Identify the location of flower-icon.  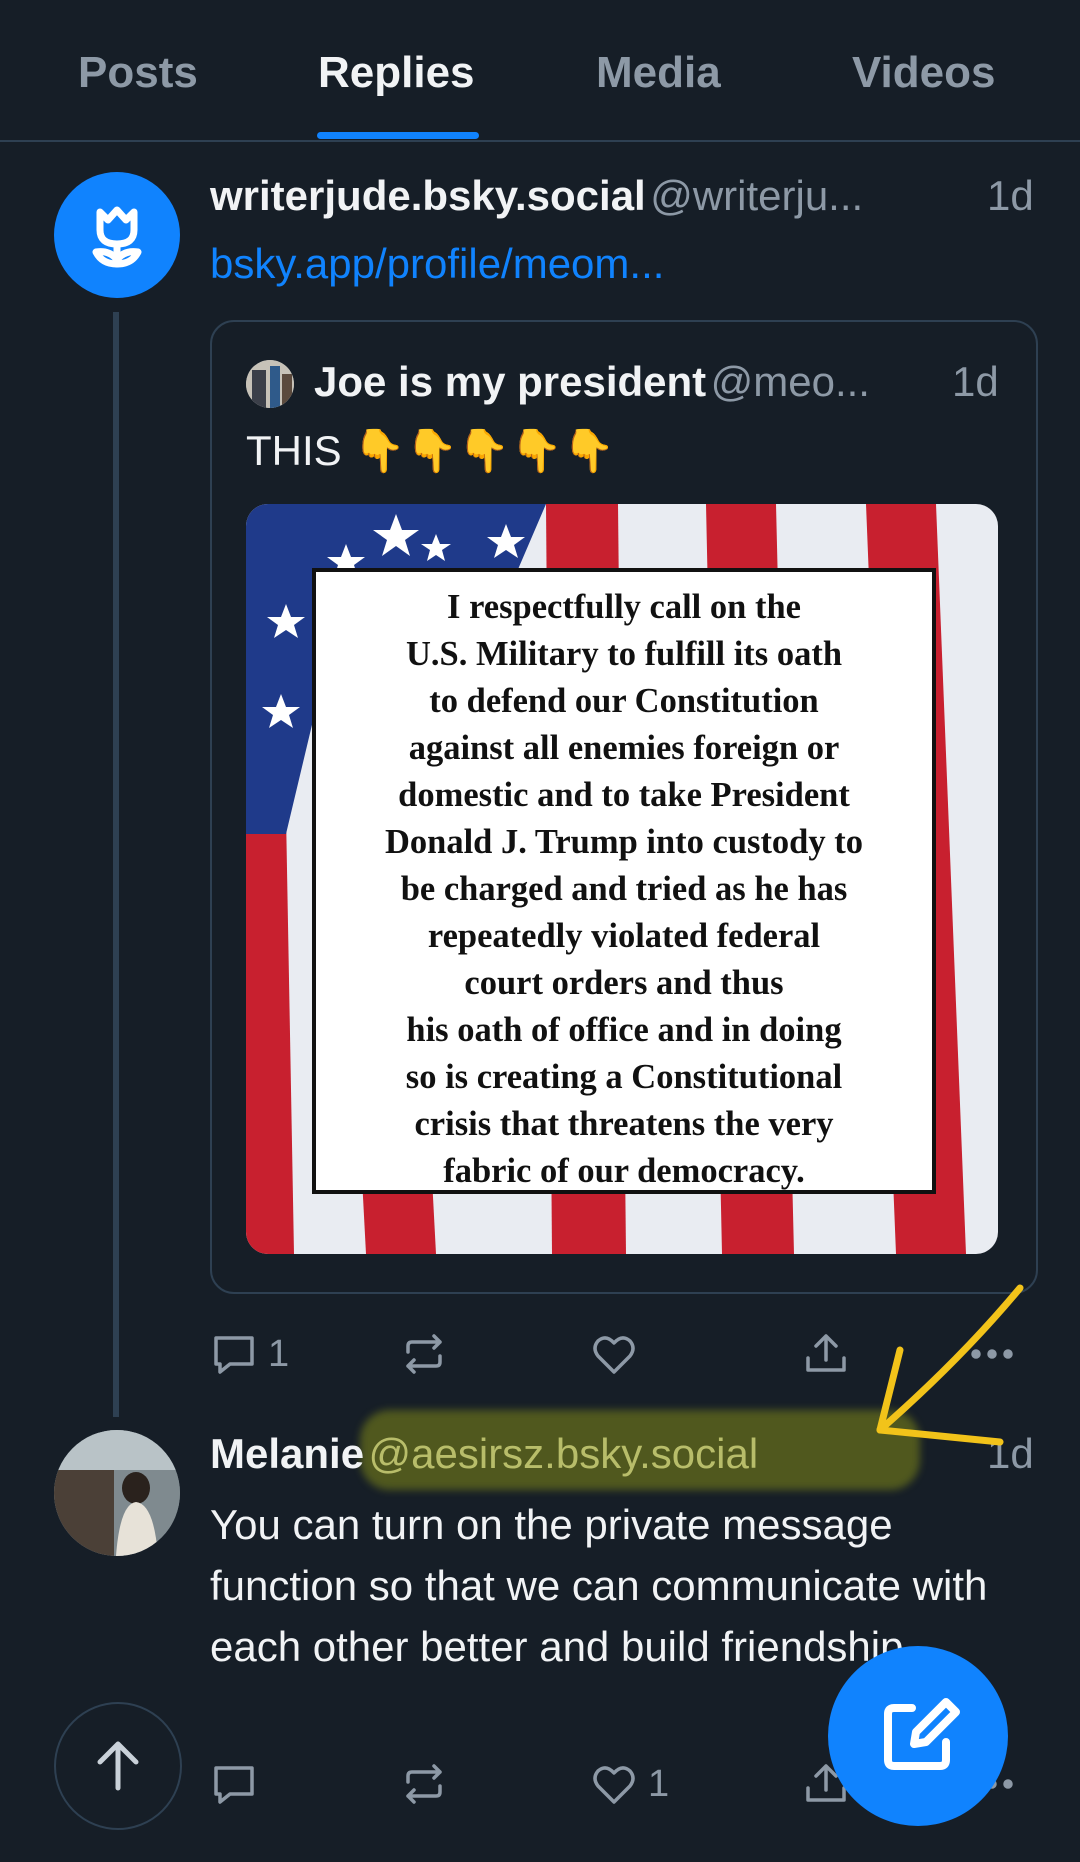
(117, 237).